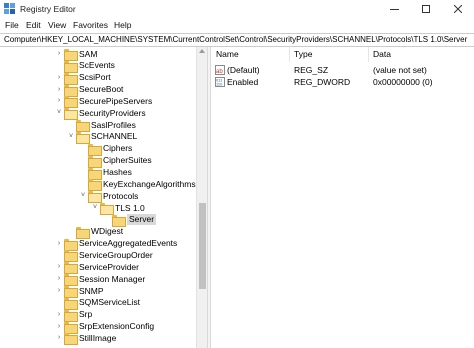  I want to click on tree-item: Server, so click(130, 220).